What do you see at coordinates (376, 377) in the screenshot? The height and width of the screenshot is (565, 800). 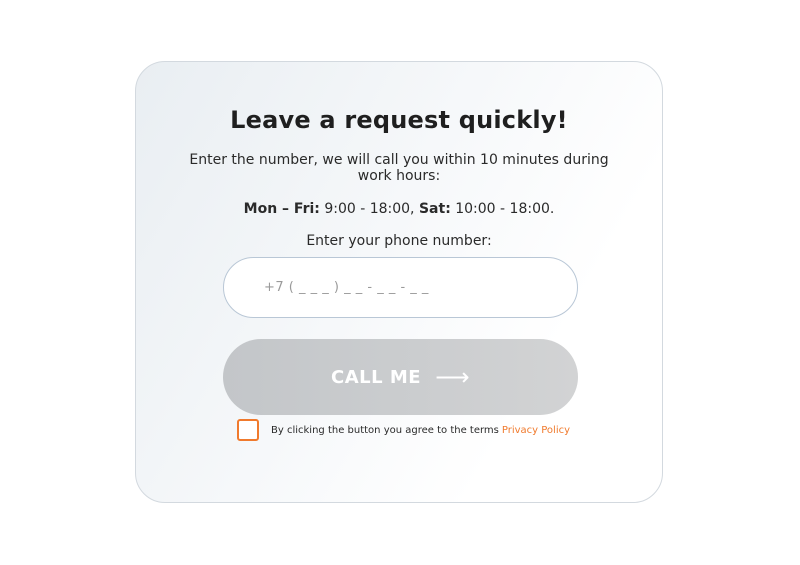 I see `call-me-label: CALL ME` at bounding box center [376, 377].